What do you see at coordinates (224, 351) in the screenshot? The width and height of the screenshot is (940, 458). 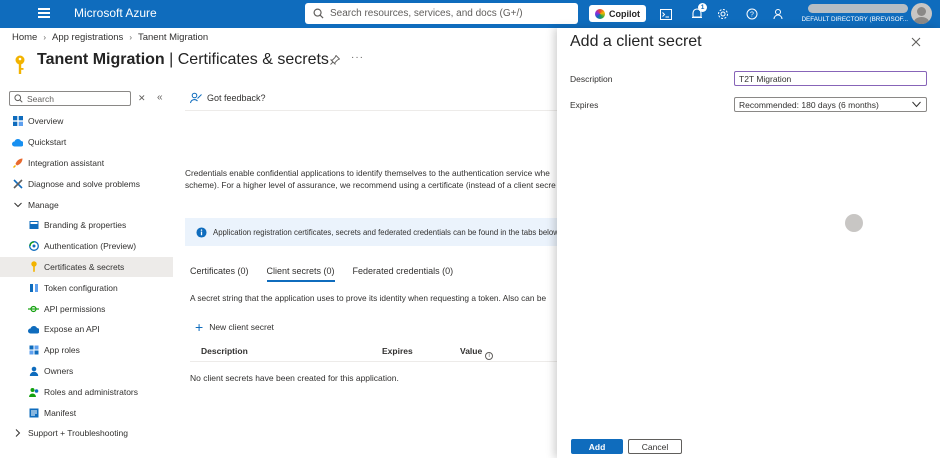 I see `column-description: Description` at bounding box center [224, 351].